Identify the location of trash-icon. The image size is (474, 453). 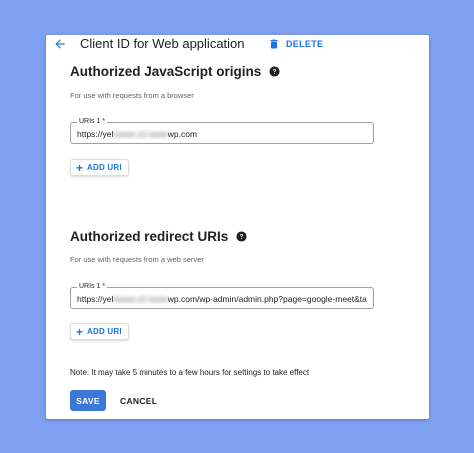
(274, 44).